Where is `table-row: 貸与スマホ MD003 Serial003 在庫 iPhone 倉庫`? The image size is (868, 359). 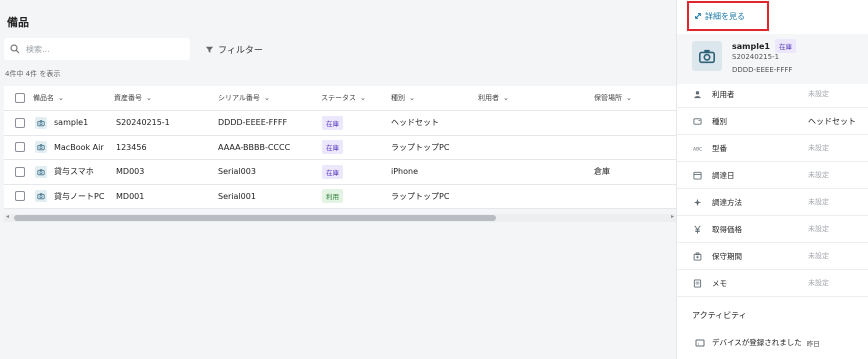 table-row: 貸与スマホ MD003 Serial003 在庫 iPhone 倉庫 is located at coordinates (340, 172).